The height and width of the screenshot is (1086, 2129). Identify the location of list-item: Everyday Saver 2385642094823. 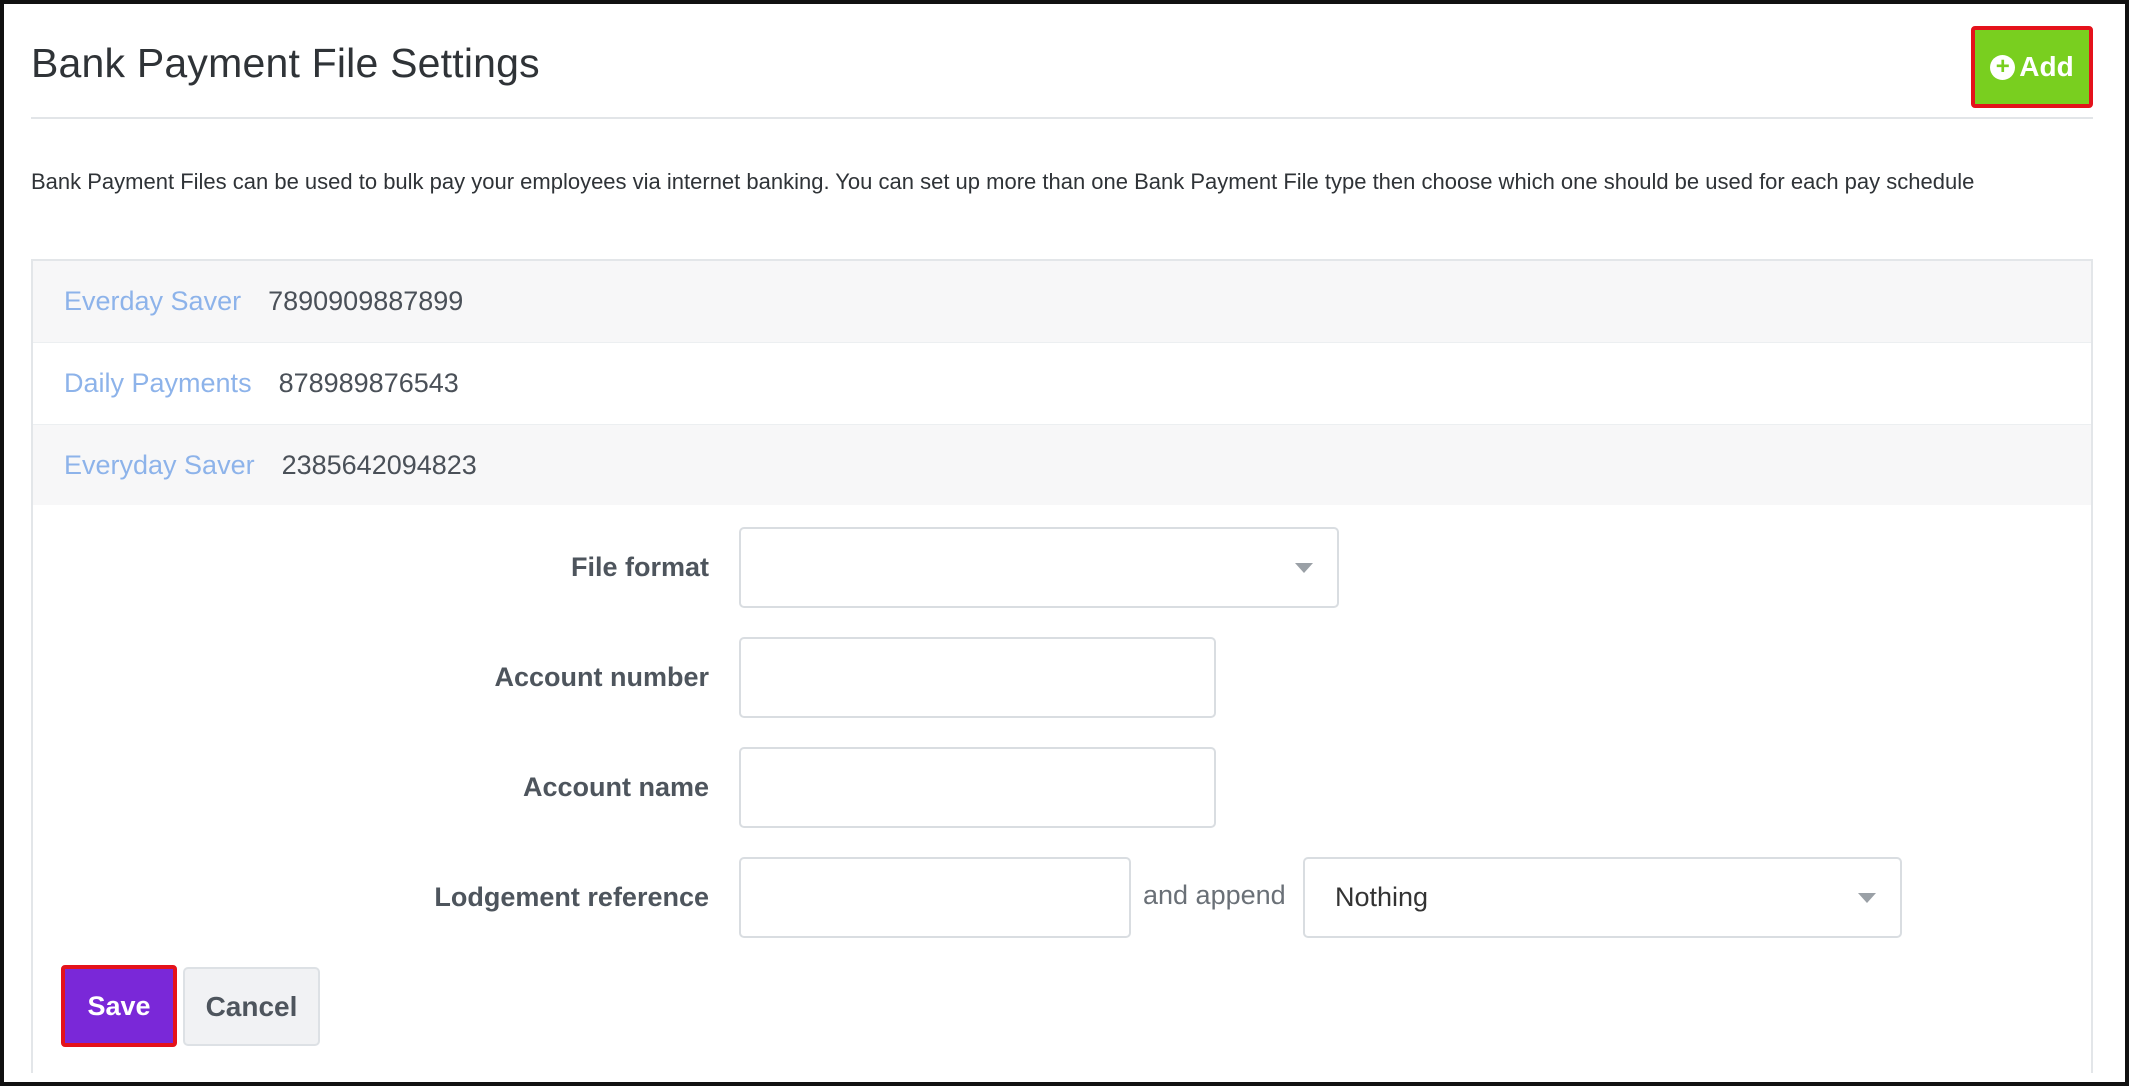
(1062, 466).